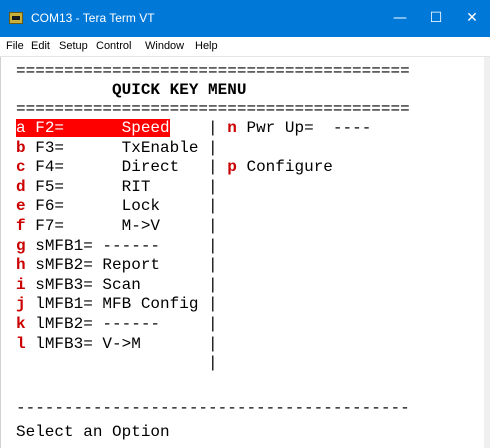 This screenshot has height=448, width=490. I want to click on menu-row: e F6= Lock |, so click(117, 206).